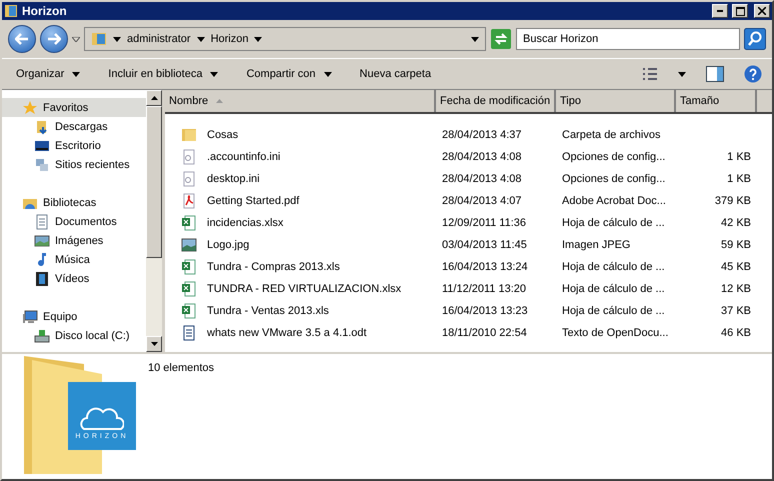  What do you see at coordinates (48, 74) in the screenshot?
I see `toolbar-button: Organizar` at bounding box center [48, 74].